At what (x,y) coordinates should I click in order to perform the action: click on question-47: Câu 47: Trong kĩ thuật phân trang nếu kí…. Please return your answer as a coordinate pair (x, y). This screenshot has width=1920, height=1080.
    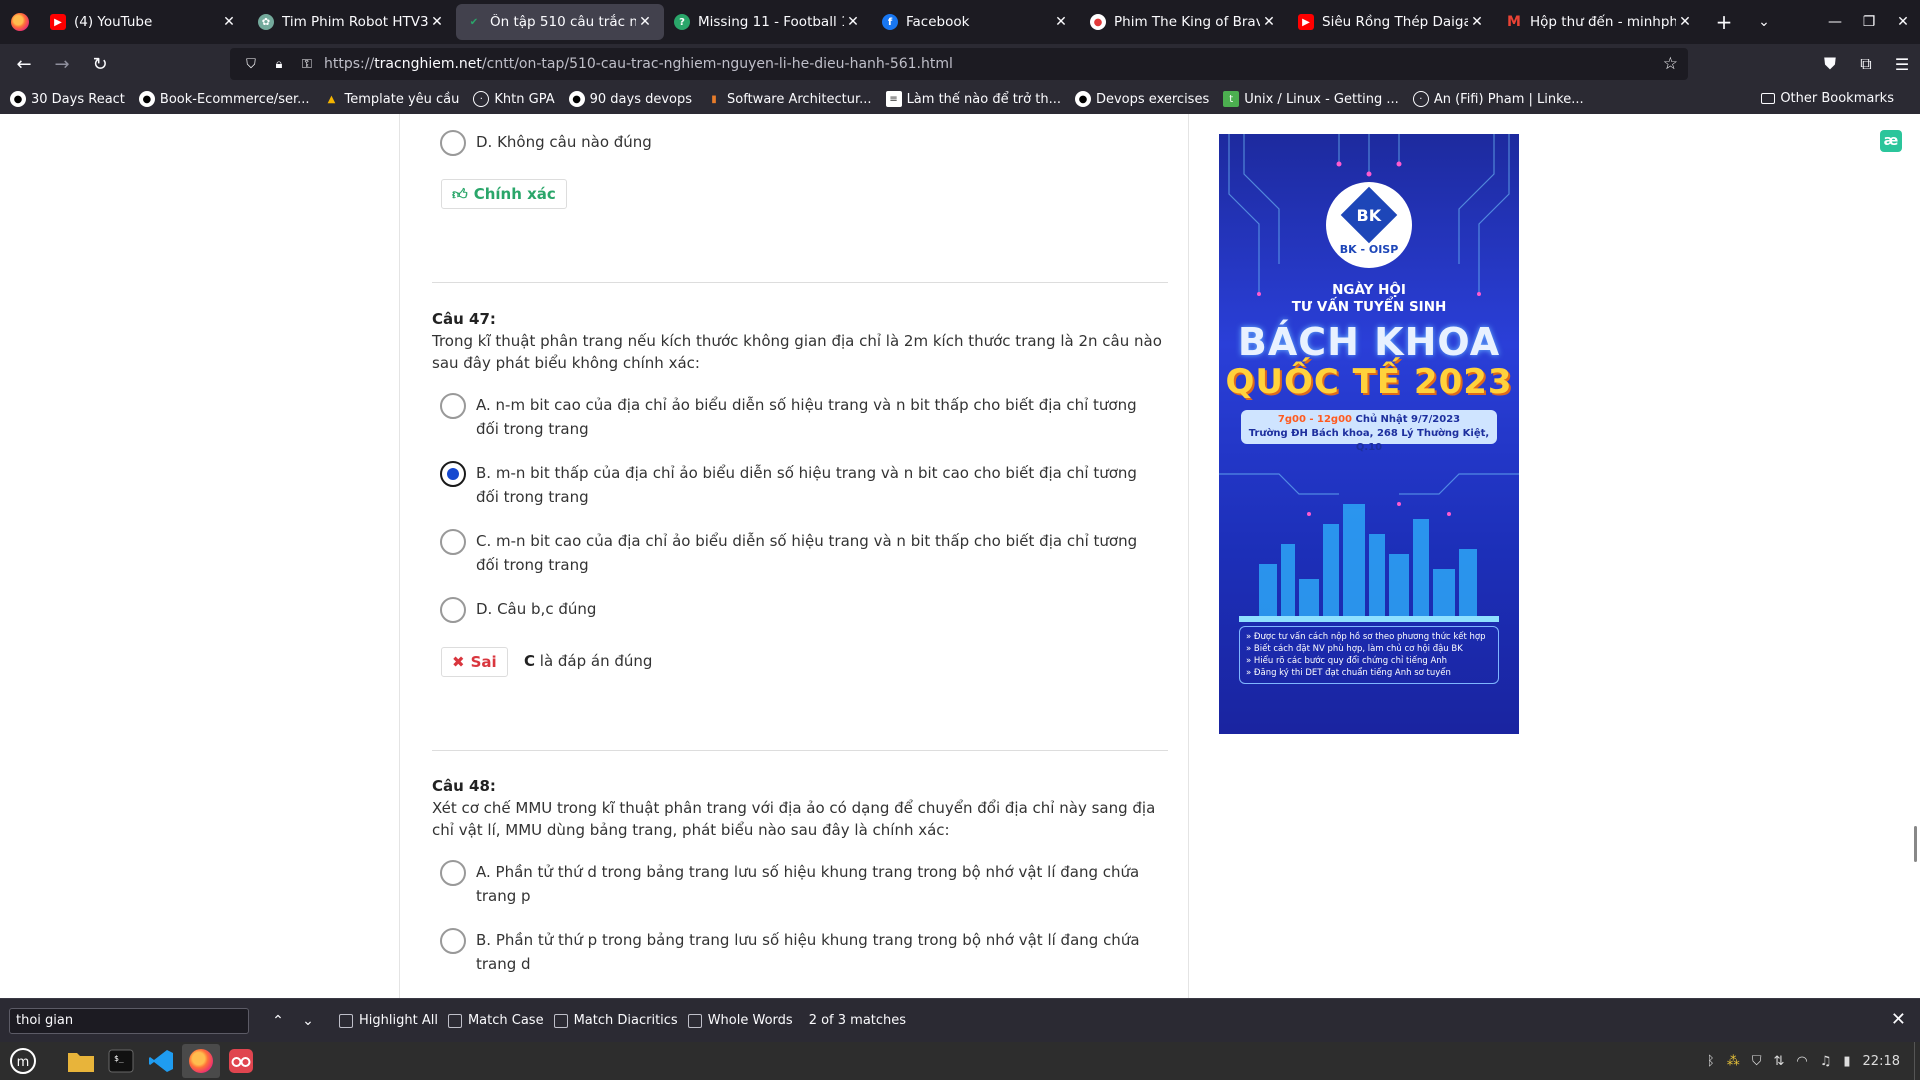
    Looking at the image, I should click on (802, 342).